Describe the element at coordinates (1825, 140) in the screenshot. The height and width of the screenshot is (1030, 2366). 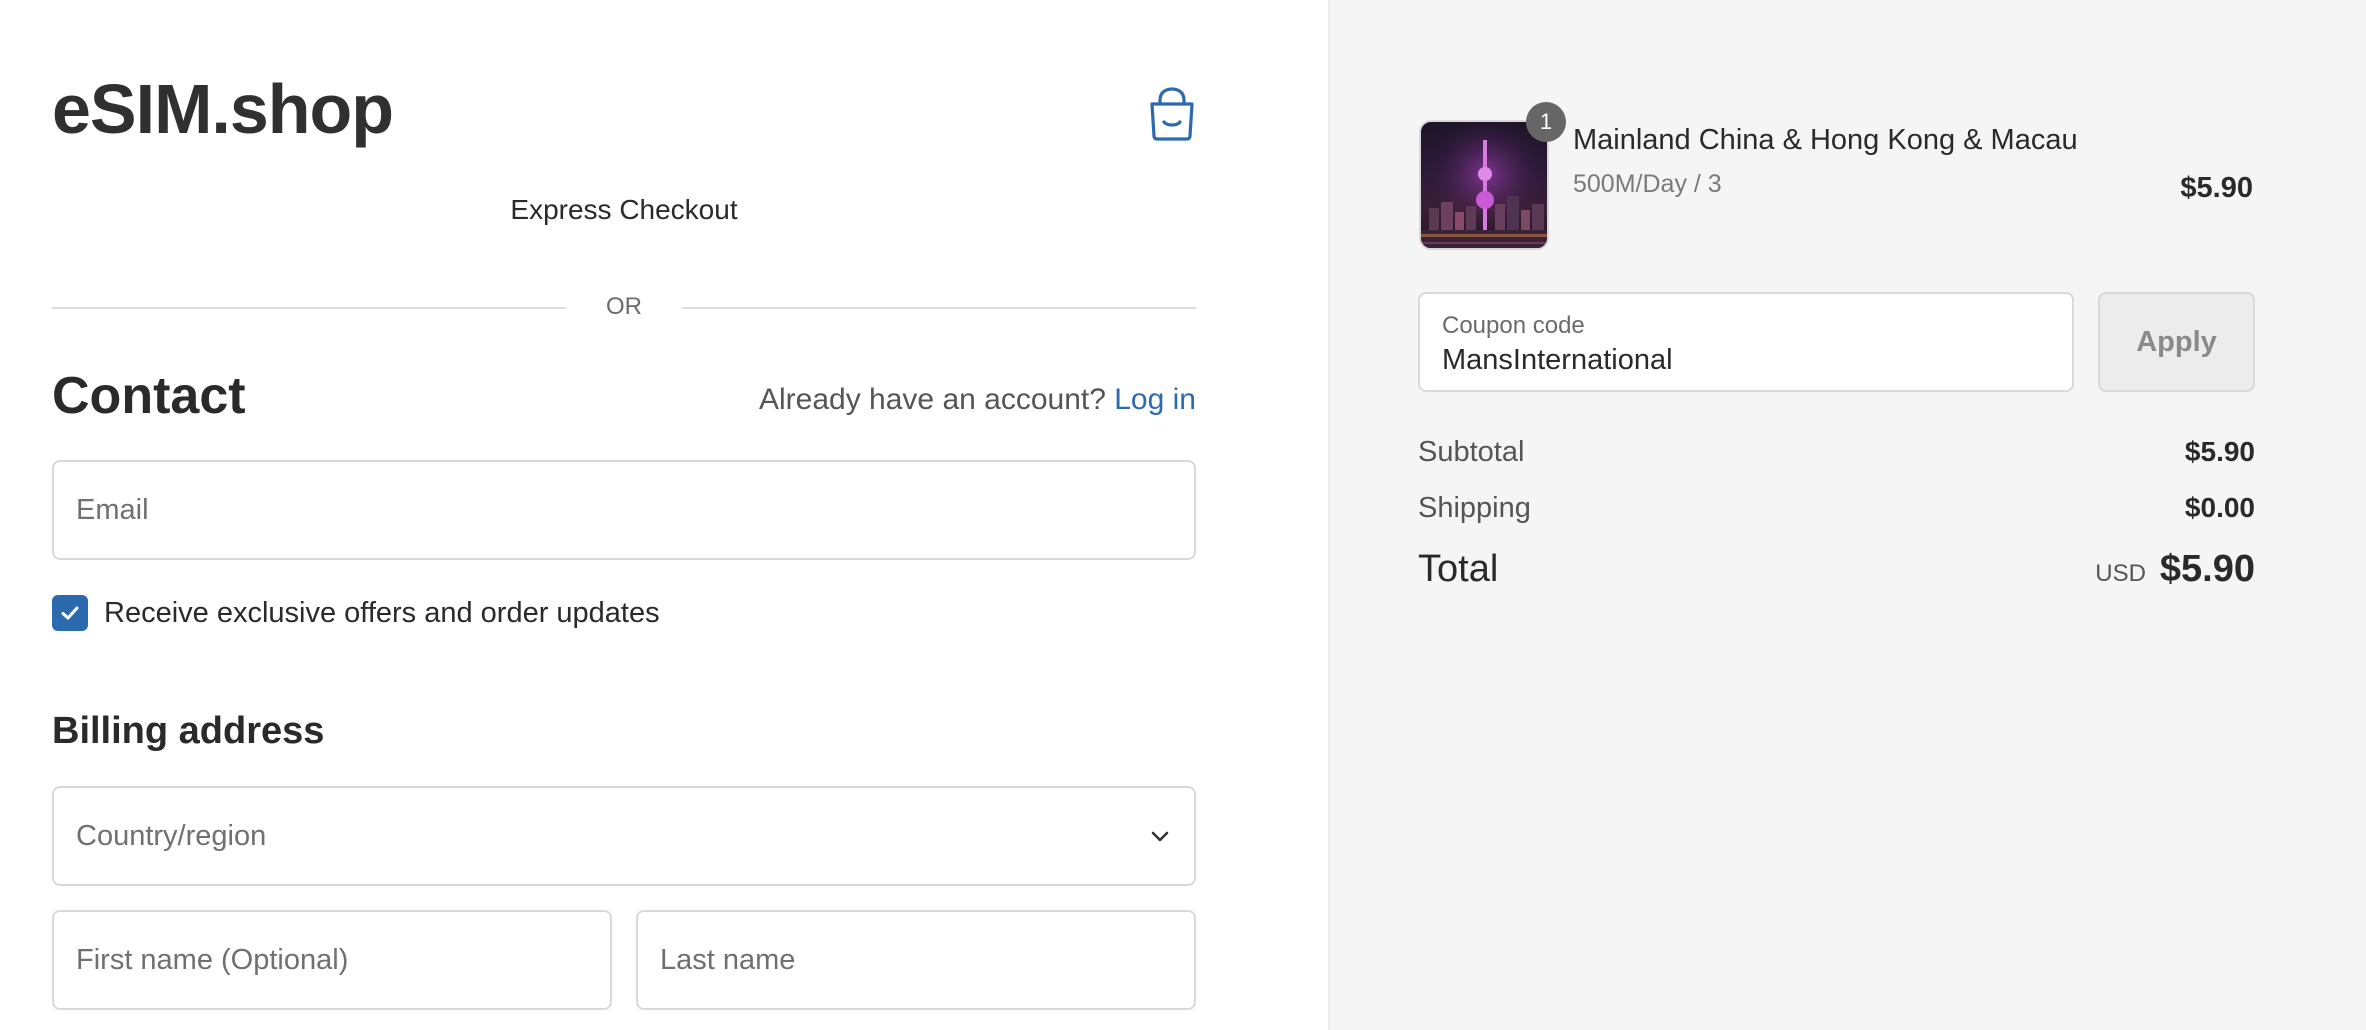
I see `product-name: Mainland China & Hong Kong & Macau` at that location.